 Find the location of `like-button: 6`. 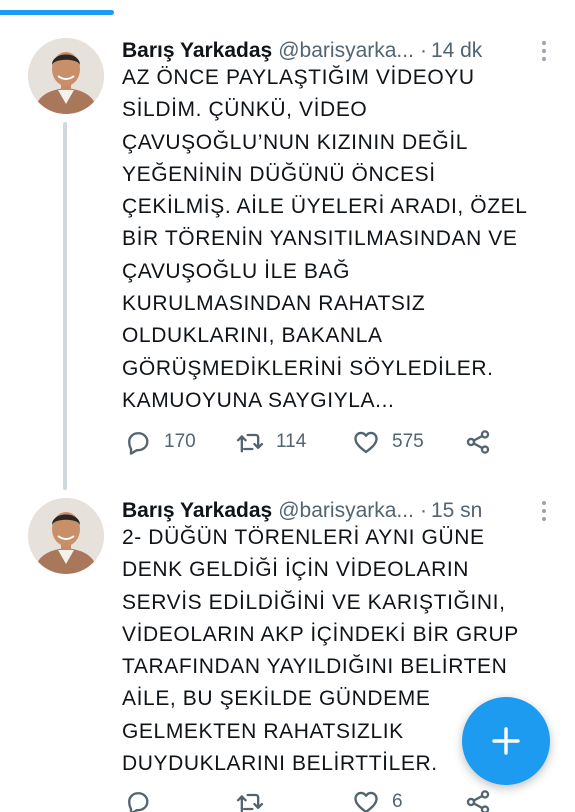

like-button: 6 is located at coordinates (377, 798).